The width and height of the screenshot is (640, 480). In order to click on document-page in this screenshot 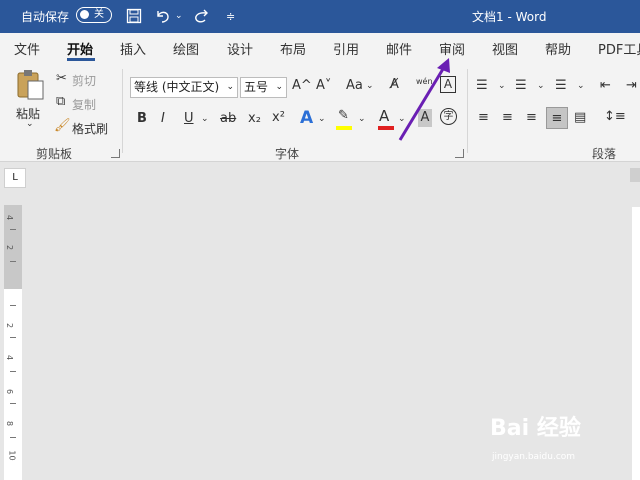, I will do `click(636, 343)`.